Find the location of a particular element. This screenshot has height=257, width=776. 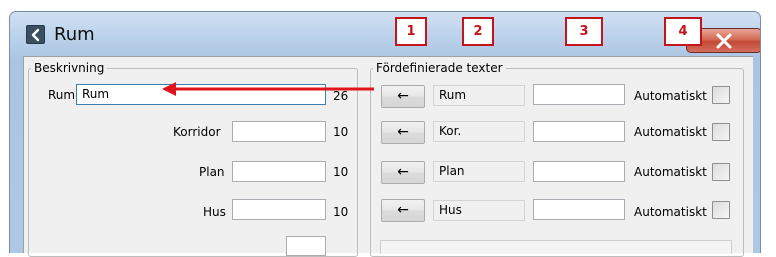

custom-rum-input is located at coordinates (579, 94).